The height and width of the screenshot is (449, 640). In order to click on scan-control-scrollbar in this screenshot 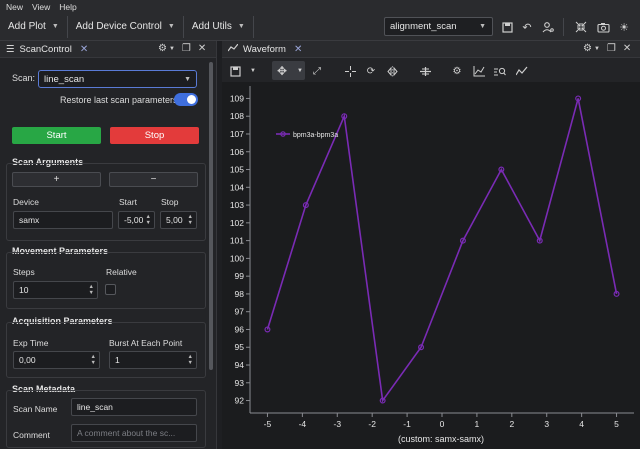, I will do `click(211, 216)`.